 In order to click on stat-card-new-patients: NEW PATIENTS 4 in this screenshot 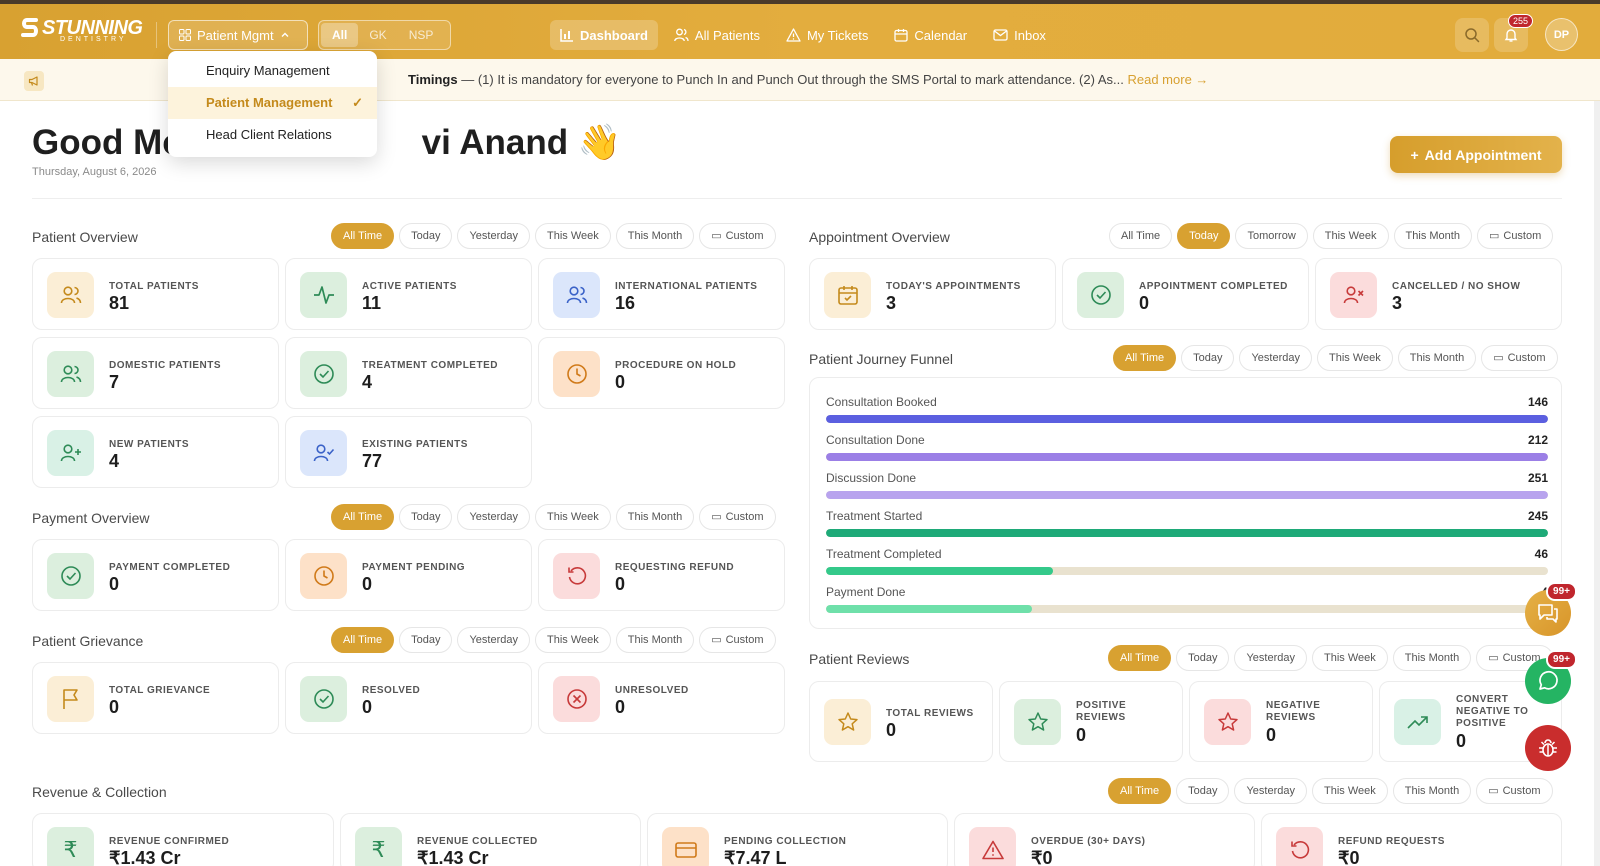, I will do `click(155, 452)`.